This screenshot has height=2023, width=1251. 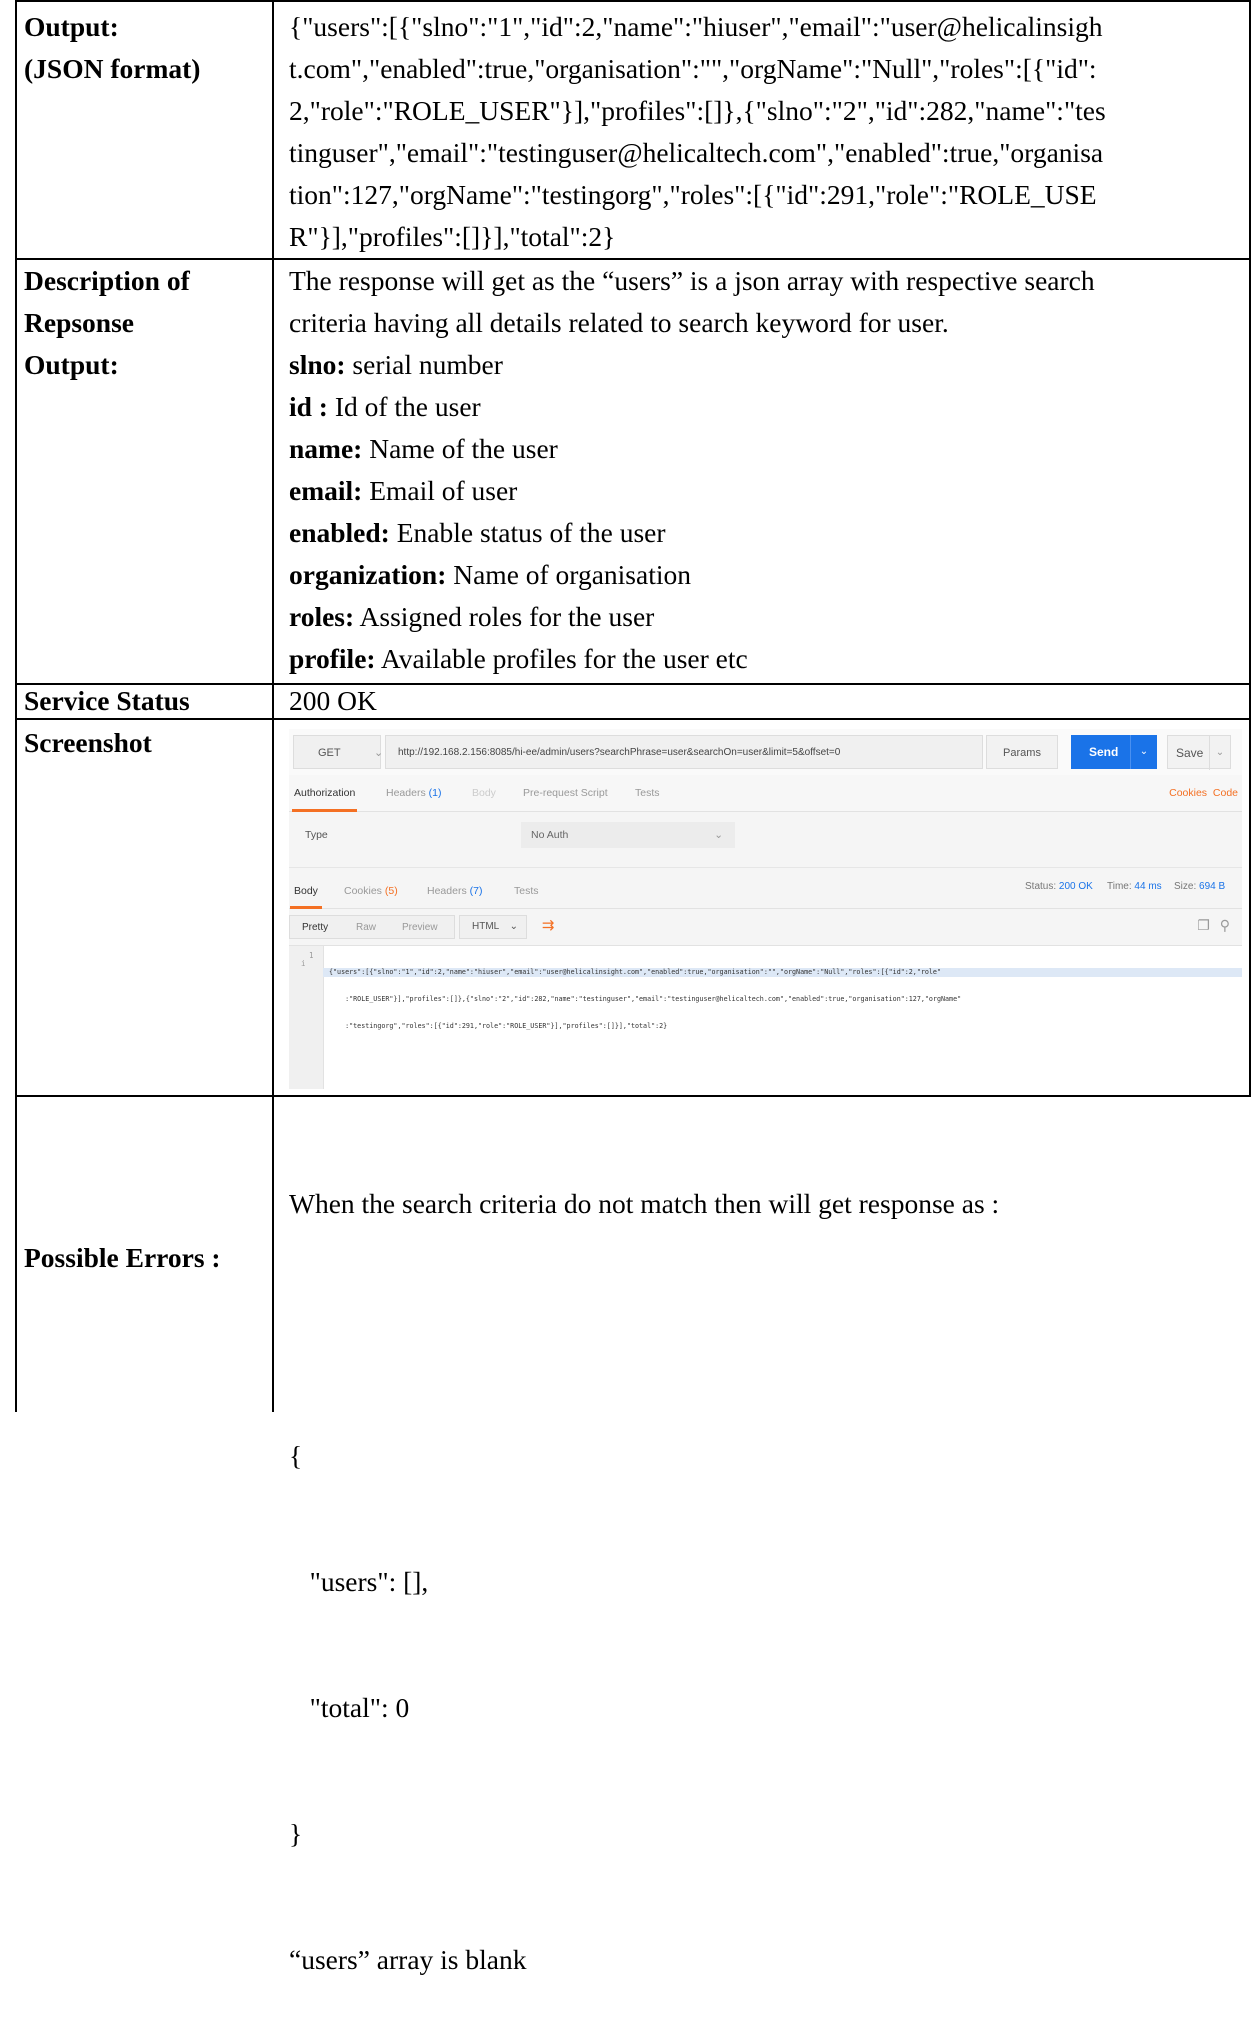 What do you see at coordinates (273, 706) in the screenshot?
I see `table-column-divider` at bounding box center [273, 706].